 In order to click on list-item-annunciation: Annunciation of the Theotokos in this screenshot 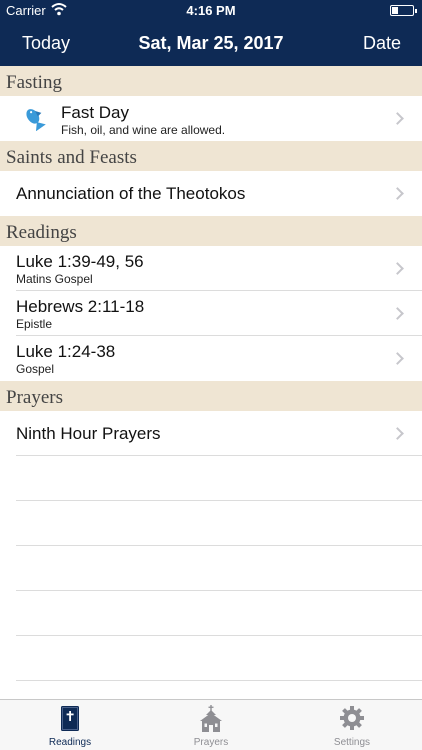, I will do `click(219, 193)`.